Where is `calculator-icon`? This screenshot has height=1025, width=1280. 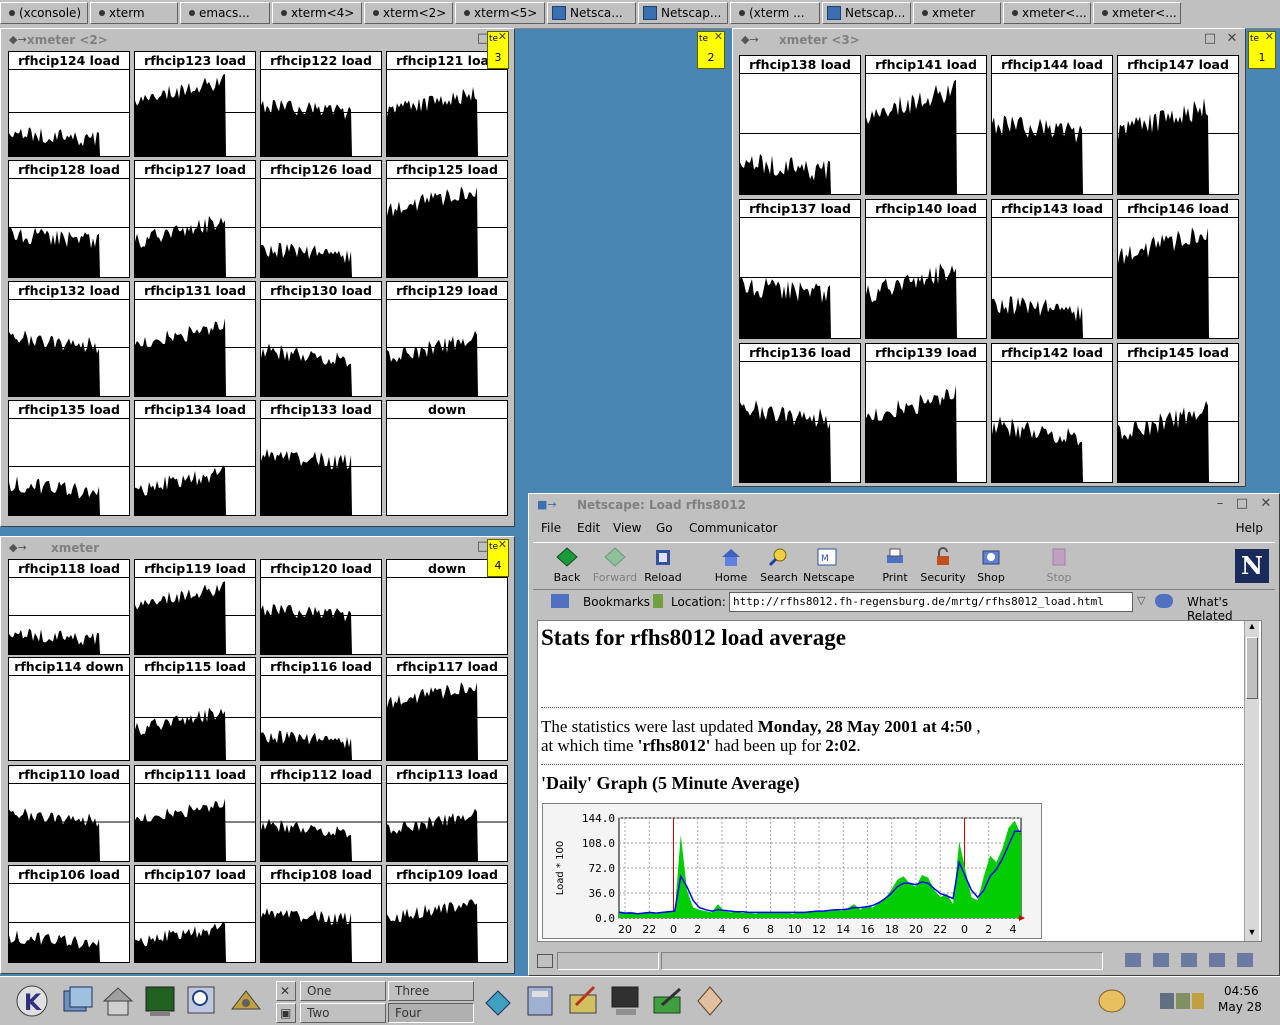
calculator-icon is located at coordinates (540, 1001).